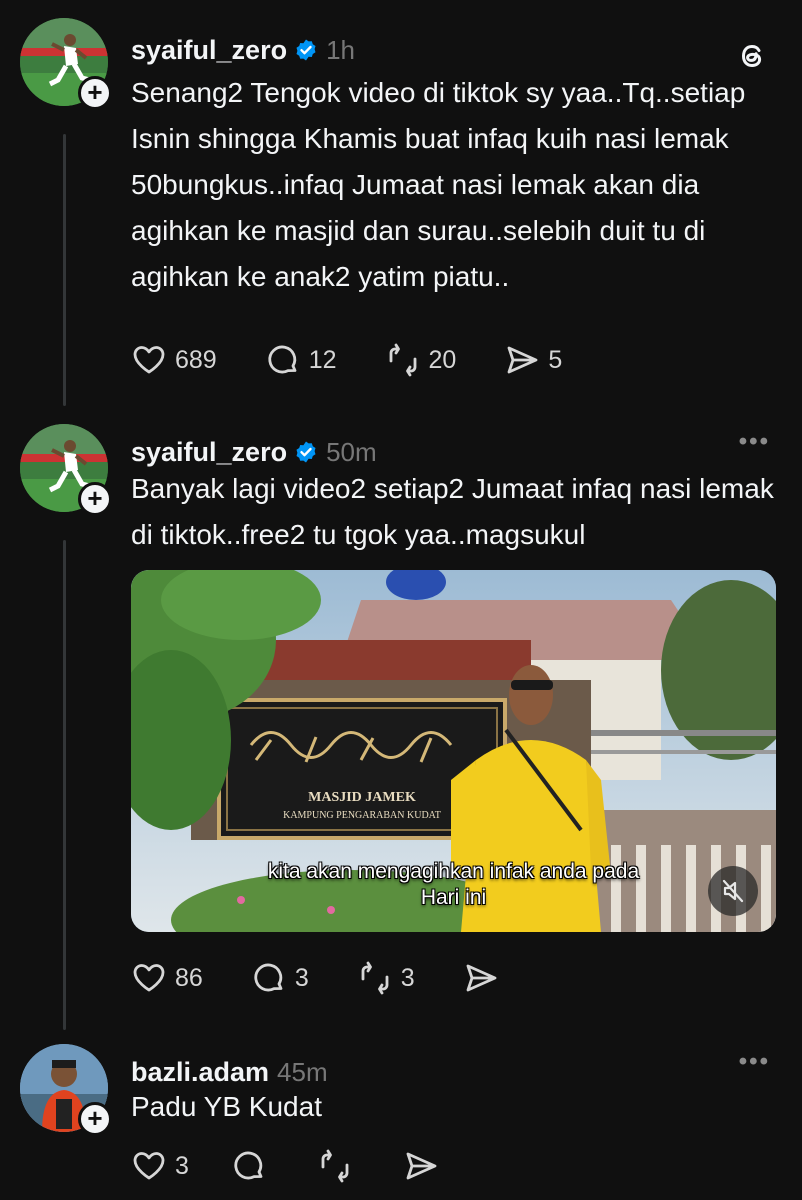 Image resolution: width=802 pixels, height=1200 pixels. I want to click on post-time: 50m, so click(351, 451).